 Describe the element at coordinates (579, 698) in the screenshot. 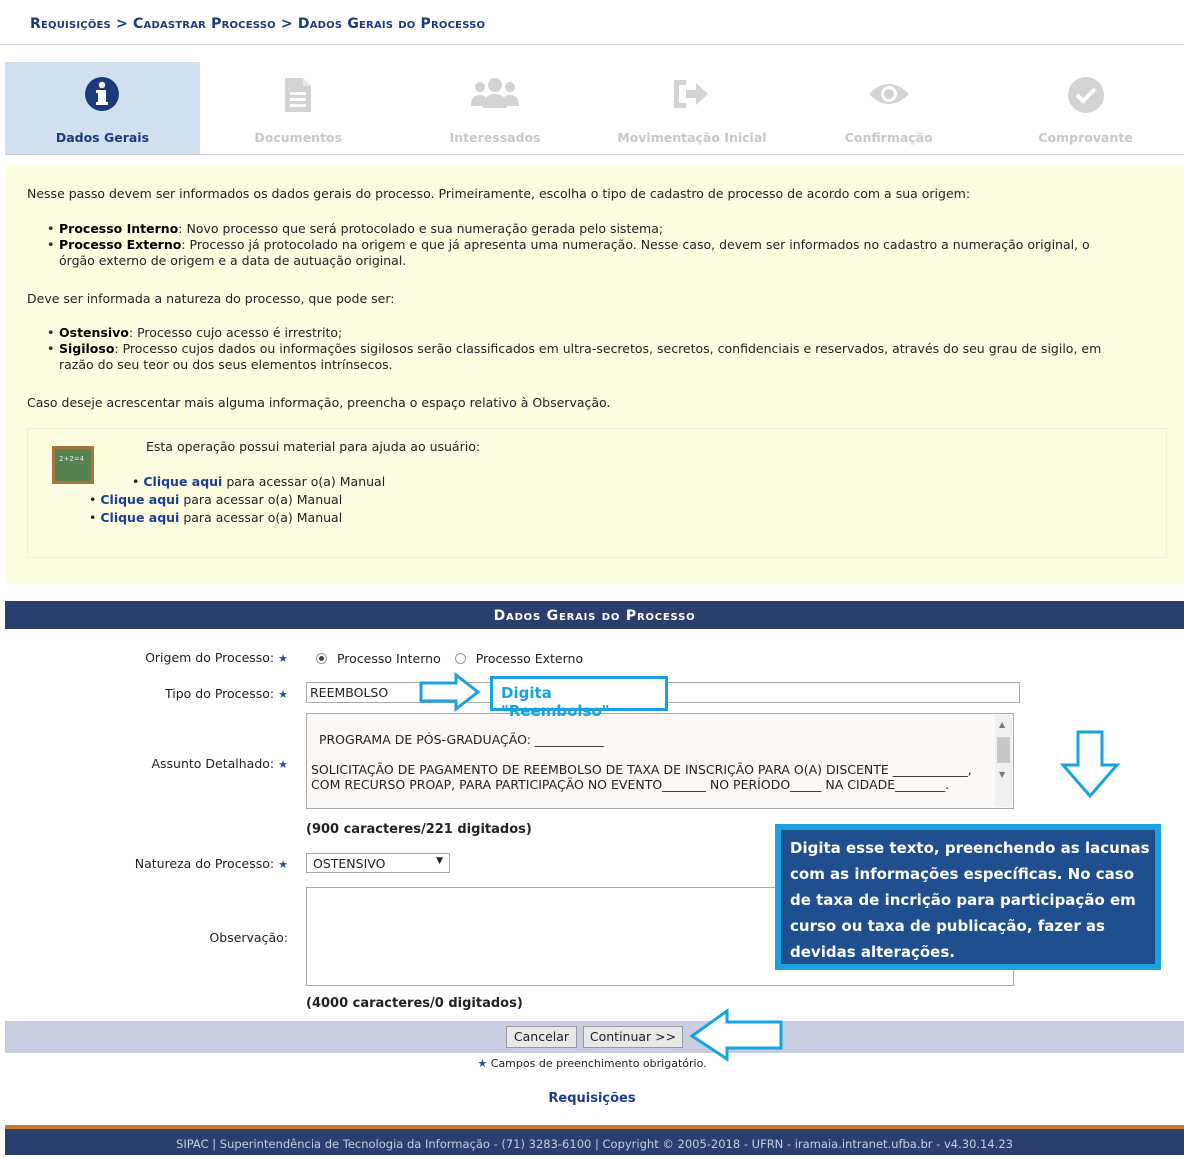

I see `reembolso-callout: Digita "Reembolso"` at that location.